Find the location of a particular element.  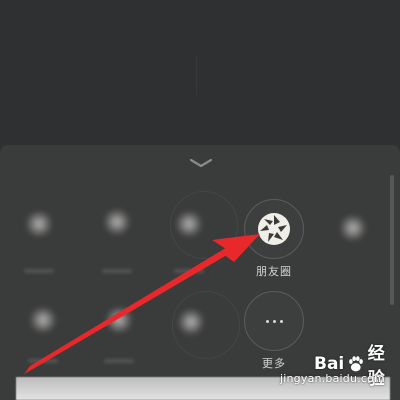

moments-icon-circle is located at coordinates (274, 229).